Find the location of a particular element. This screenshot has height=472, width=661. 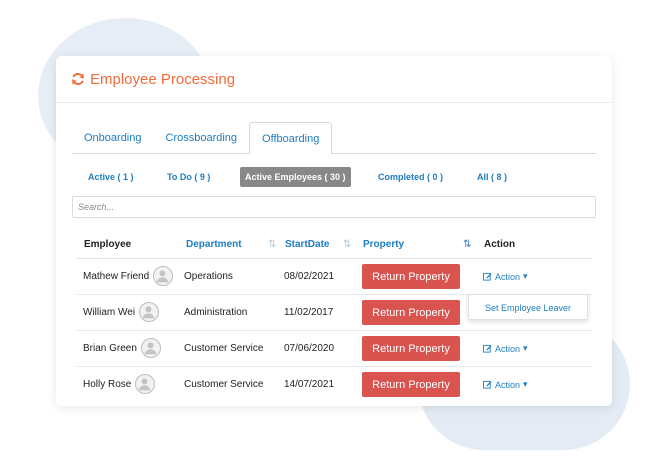

column-header-property: Property is located at coordinates (383, 244).